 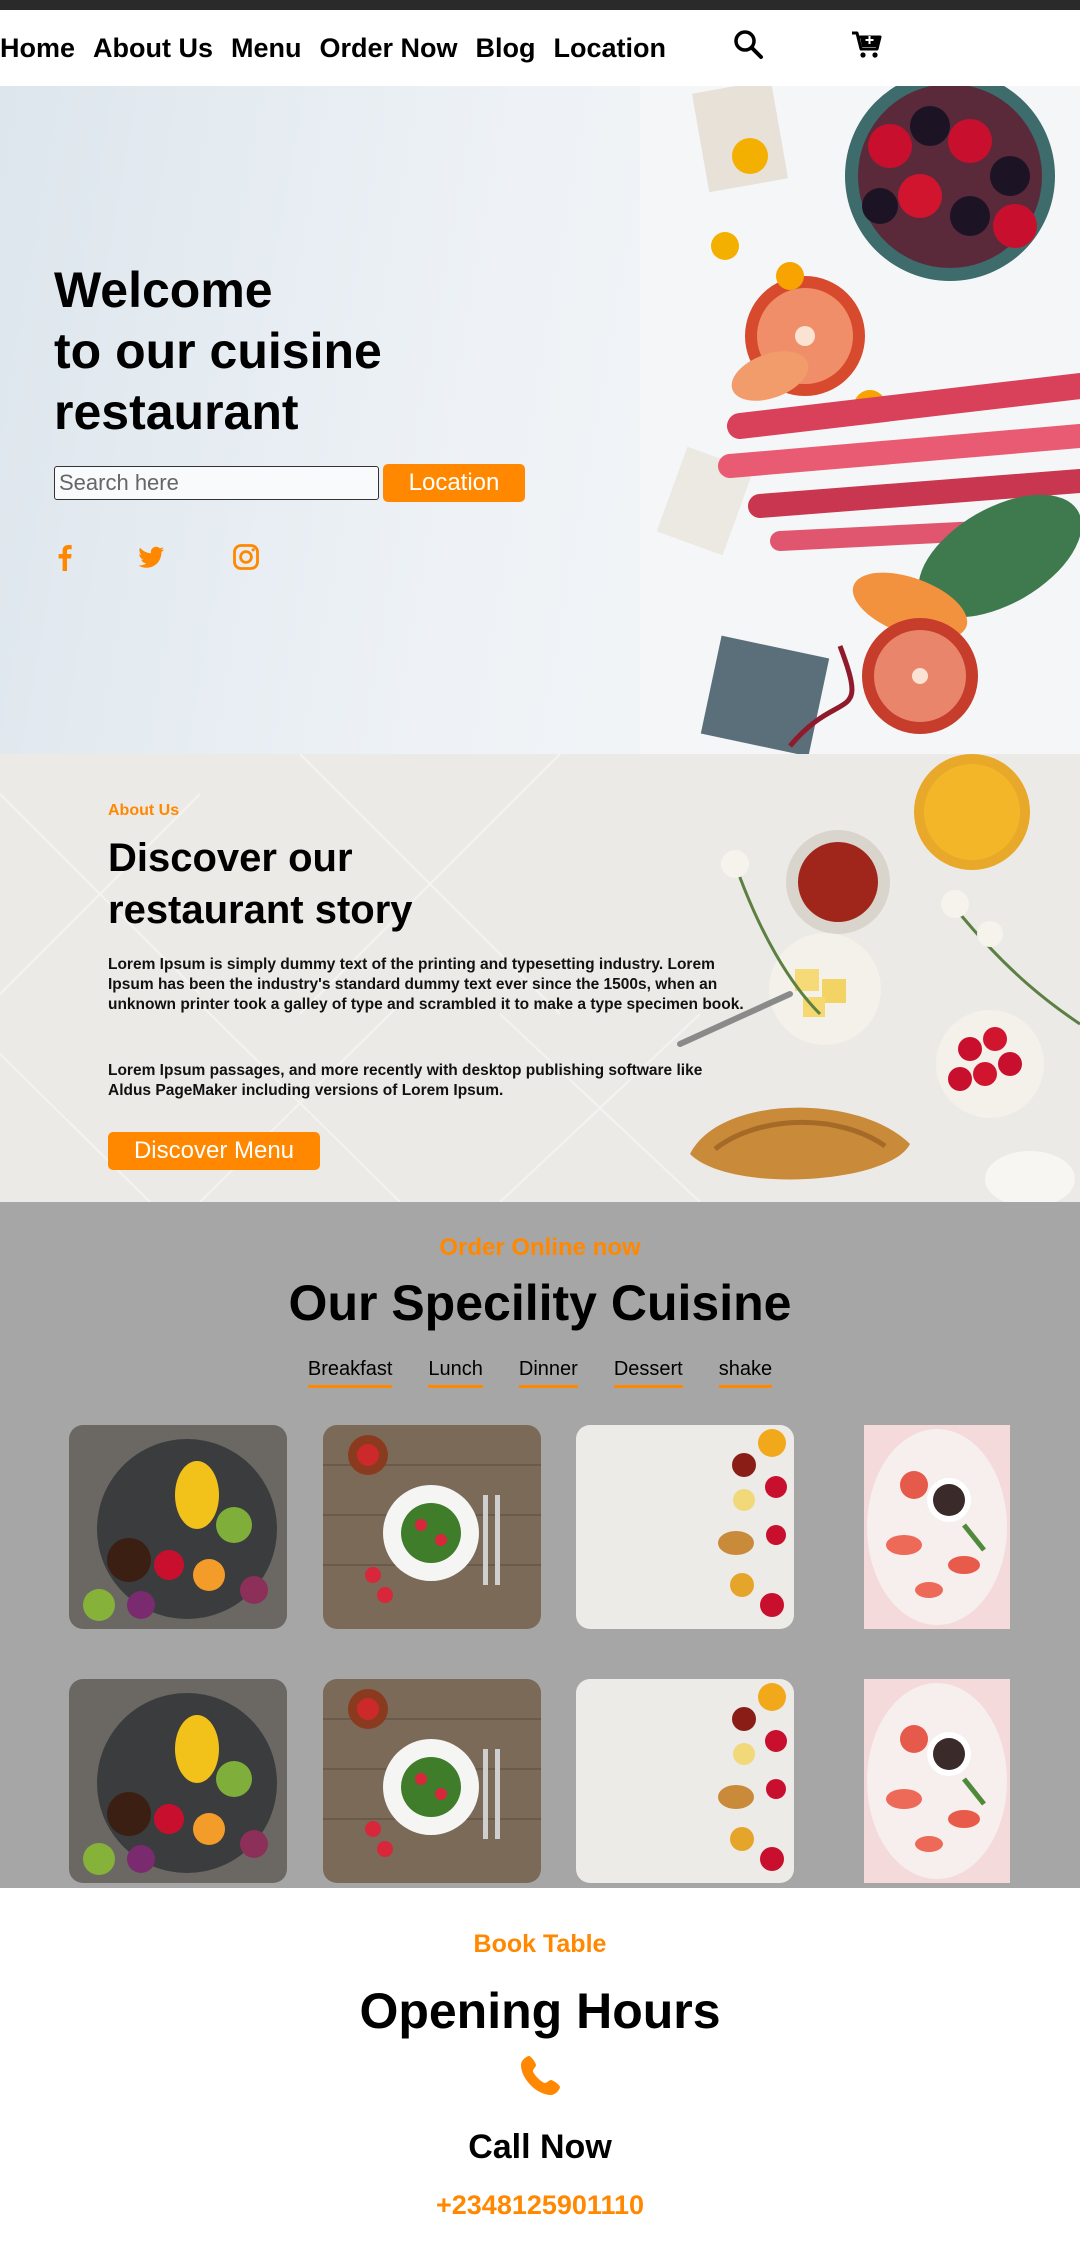 What do you see at coordinates (216, 483) in the screenshot?
I see `search-input` at bounding box center [216, 483].